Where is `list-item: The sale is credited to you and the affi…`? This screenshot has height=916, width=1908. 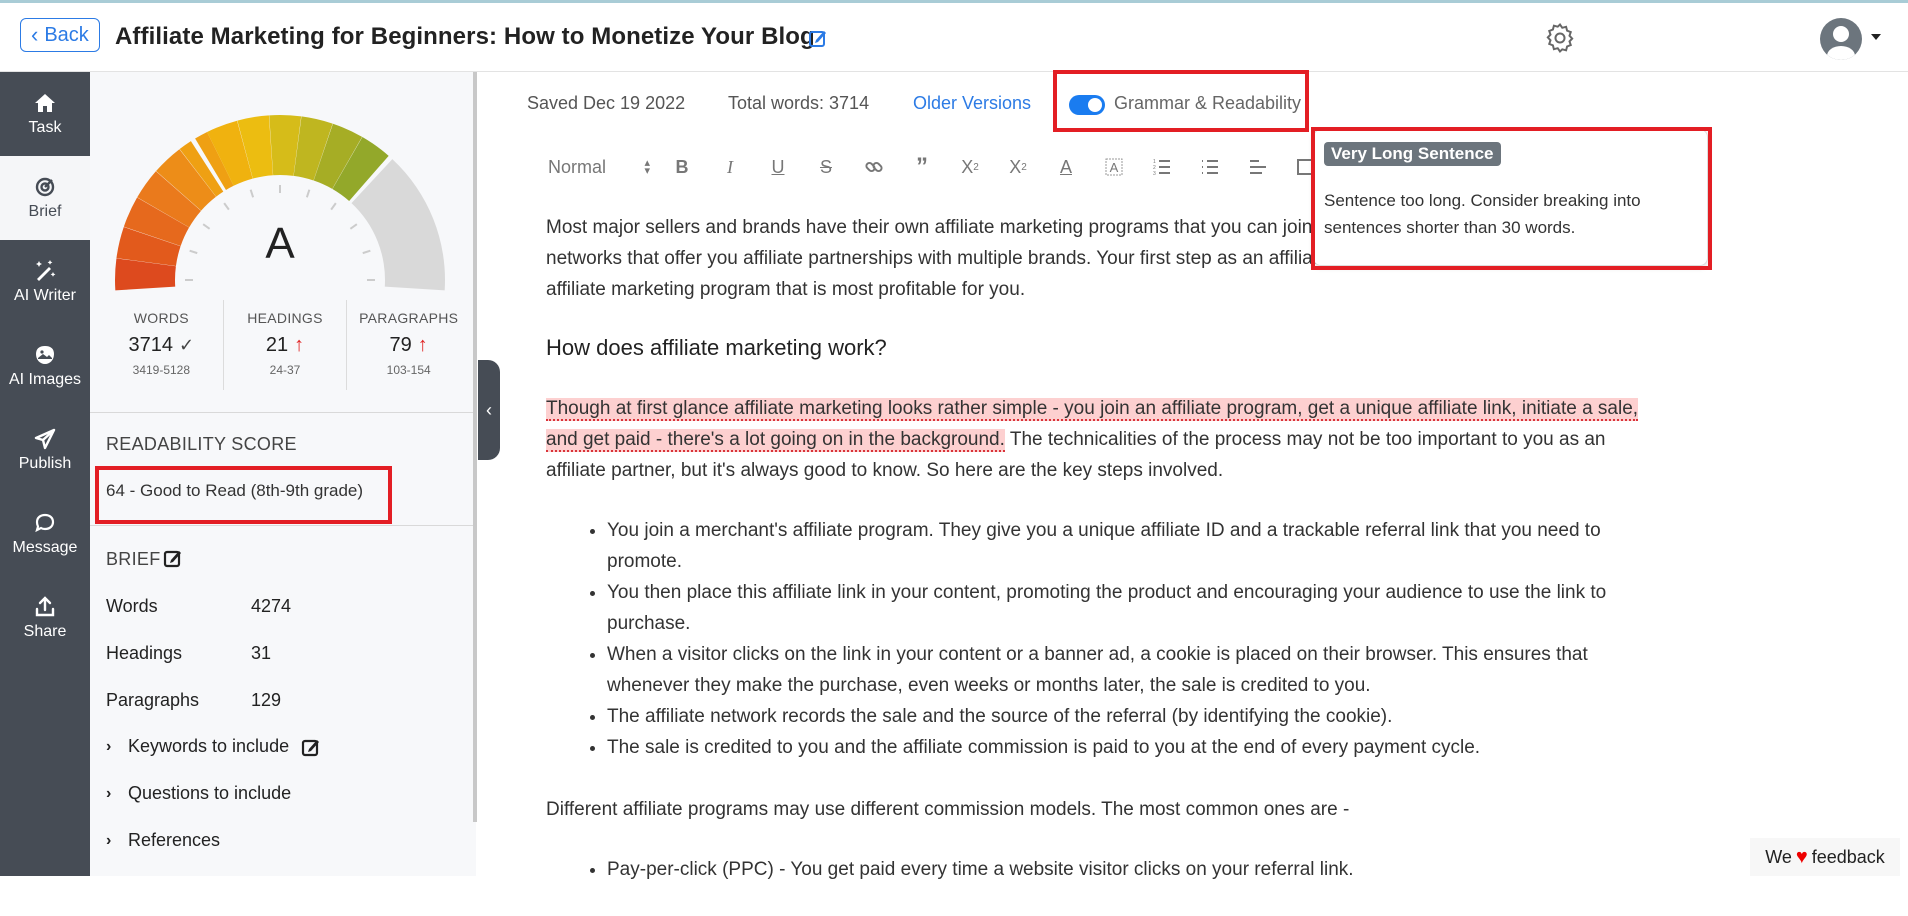 list-item: The sale is credited to you and the affi… is located at coordinates (1131, 747).